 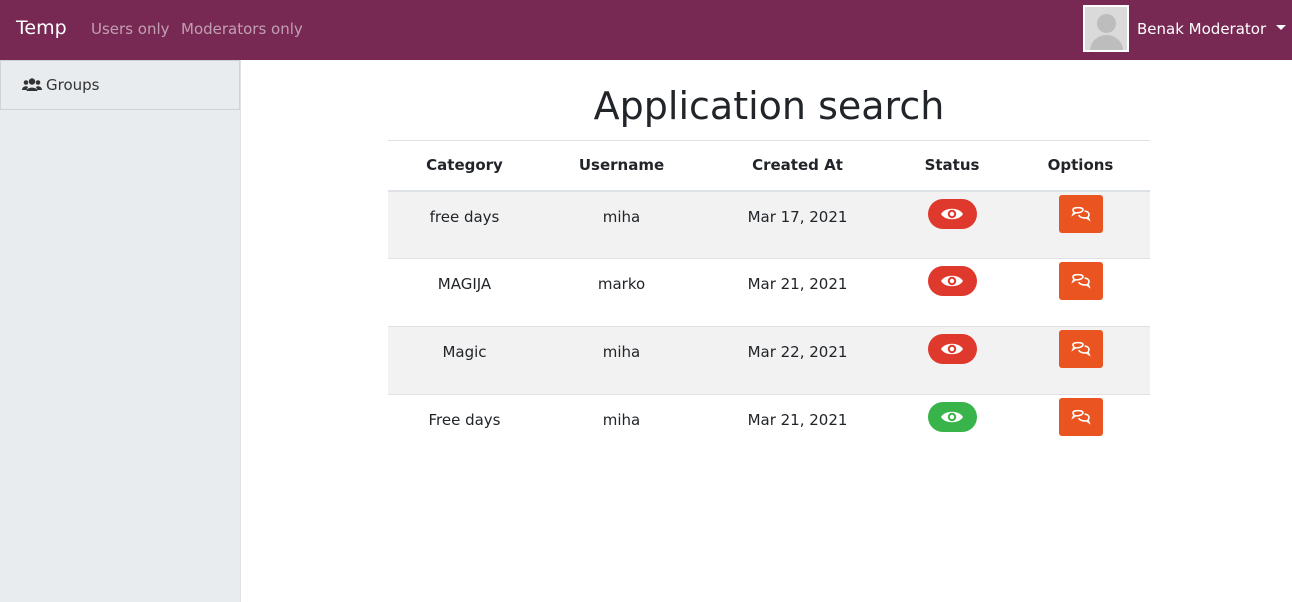 What do you see at coordinates (464, 216) in the screenshot?
I see `cell-category: free days` at bounding box center [464, 216].